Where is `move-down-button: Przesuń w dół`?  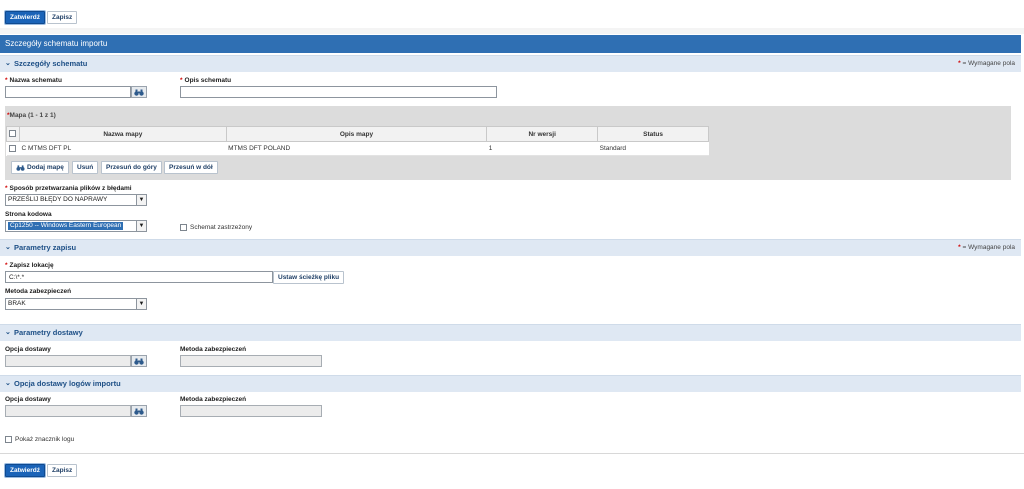 move-down-button: Przesuń w dół is located at coordinates (191, 167).